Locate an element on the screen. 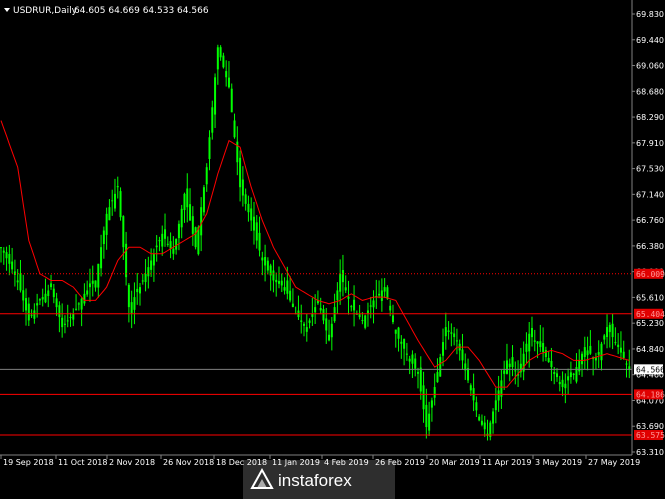 The image size is (665, 499). price-tick-label: 67.910 is located at coordinates (650, 143).